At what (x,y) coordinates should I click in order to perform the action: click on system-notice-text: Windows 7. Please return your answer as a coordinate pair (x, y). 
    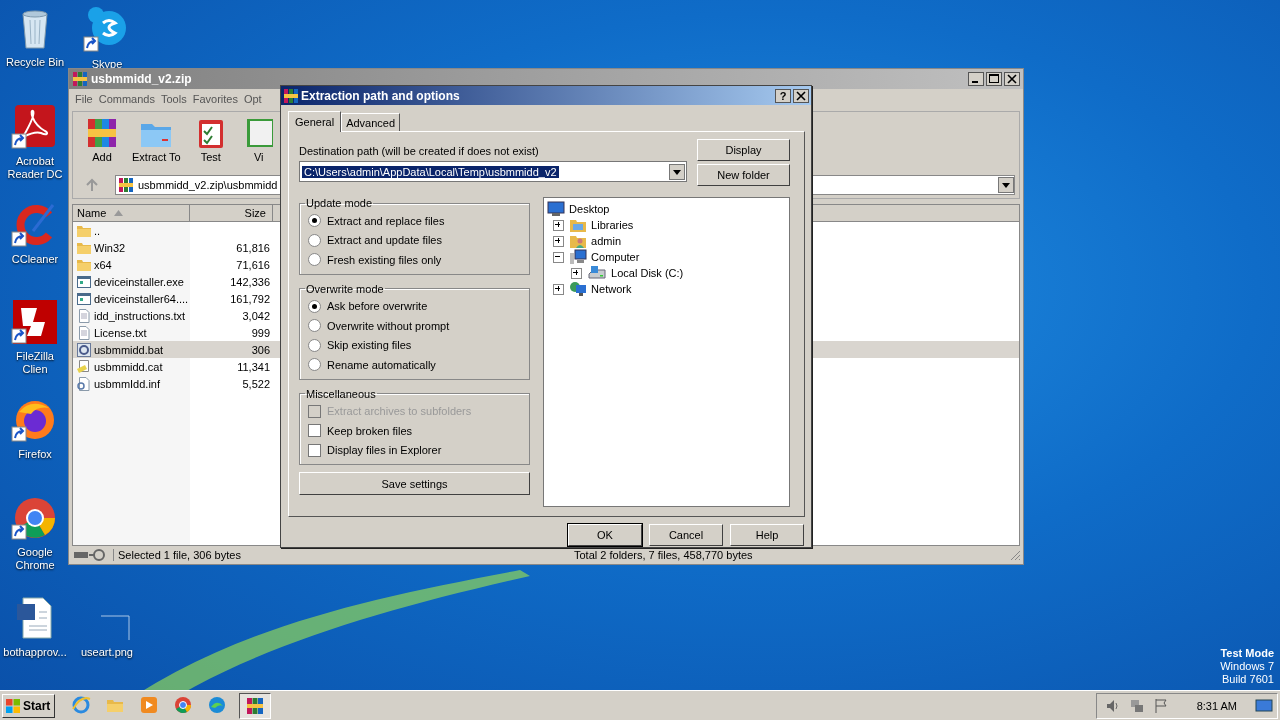
    Looking at the image, I should click on (1247, 666).